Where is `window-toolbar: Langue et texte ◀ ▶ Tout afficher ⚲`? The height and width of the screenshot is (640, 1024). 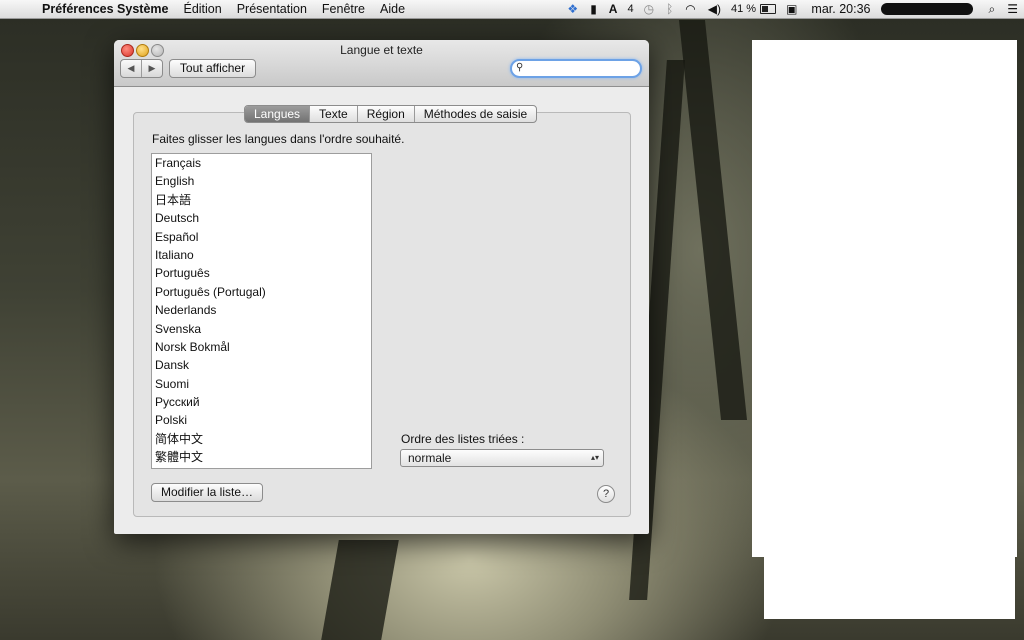
window-toolbar: Langue et texte ◀ ▶ Tout afficher ⚲ is located at coordinates (381, 63).